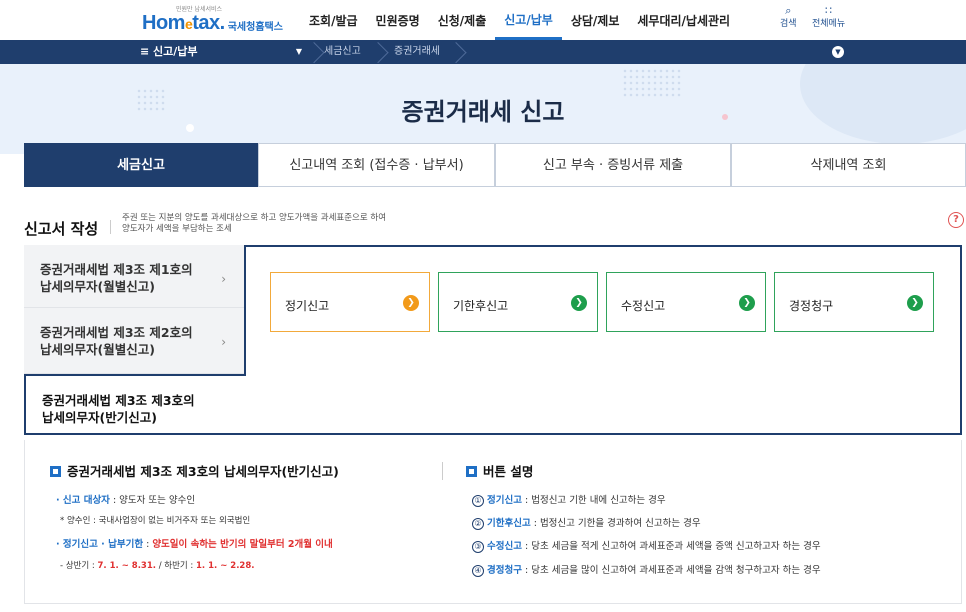  I want to click on list-item-taxpayer-3: 증권거래세법 제3조 제3호의 납세의무자(반기신고), so click(135, 404).